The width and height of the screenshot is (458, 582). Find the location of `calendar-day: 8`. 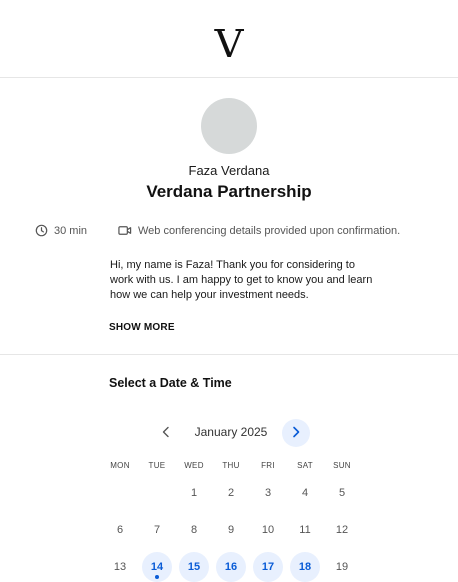

calendar-day: 8 is located at coordinates (194, 530).